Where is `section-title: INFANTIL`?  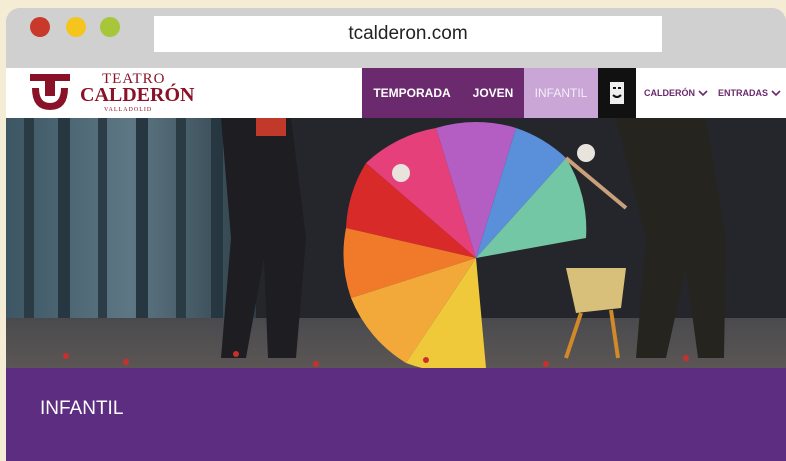 section-title: INFANTIL is located at coordinates (82, 408).